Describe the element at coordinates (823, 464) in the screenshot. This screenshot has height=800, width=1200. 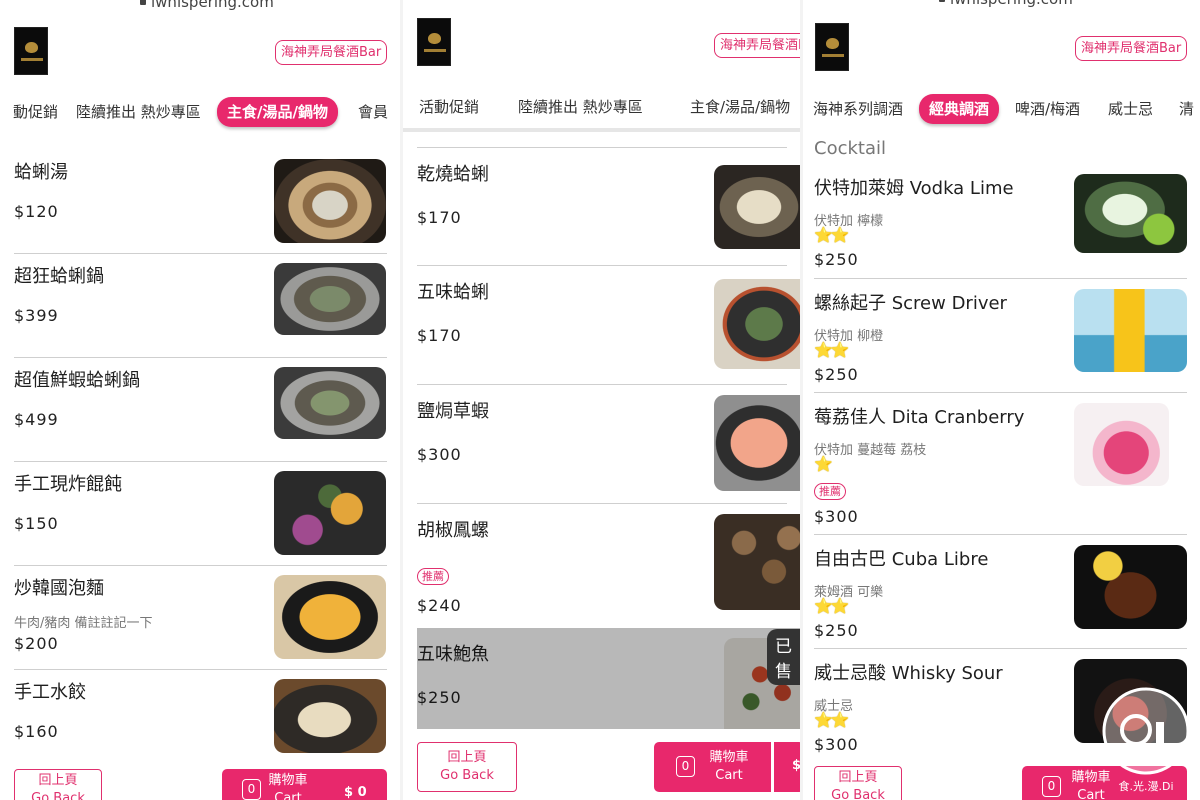
I see `rating-stars: ⭐` at that location.